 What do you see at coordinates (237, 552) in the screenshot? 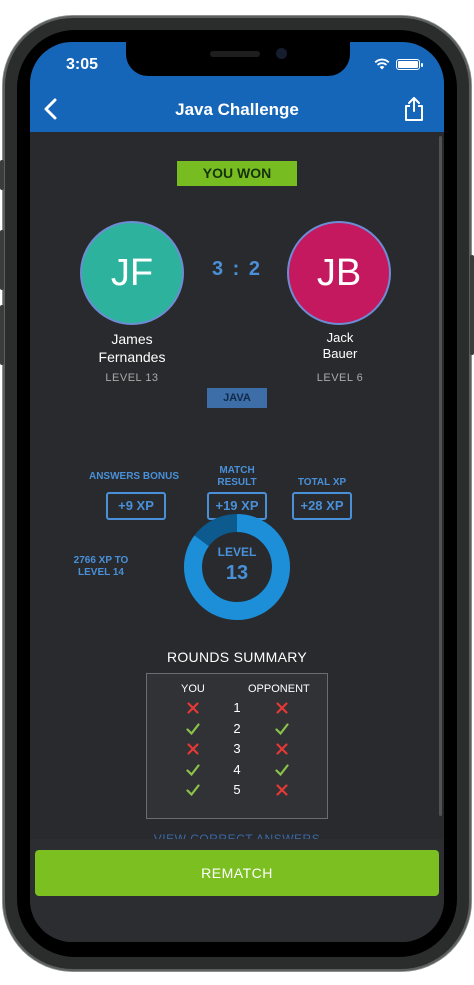
I see `level-label: LEVEL` at bounding box center [237, 552].